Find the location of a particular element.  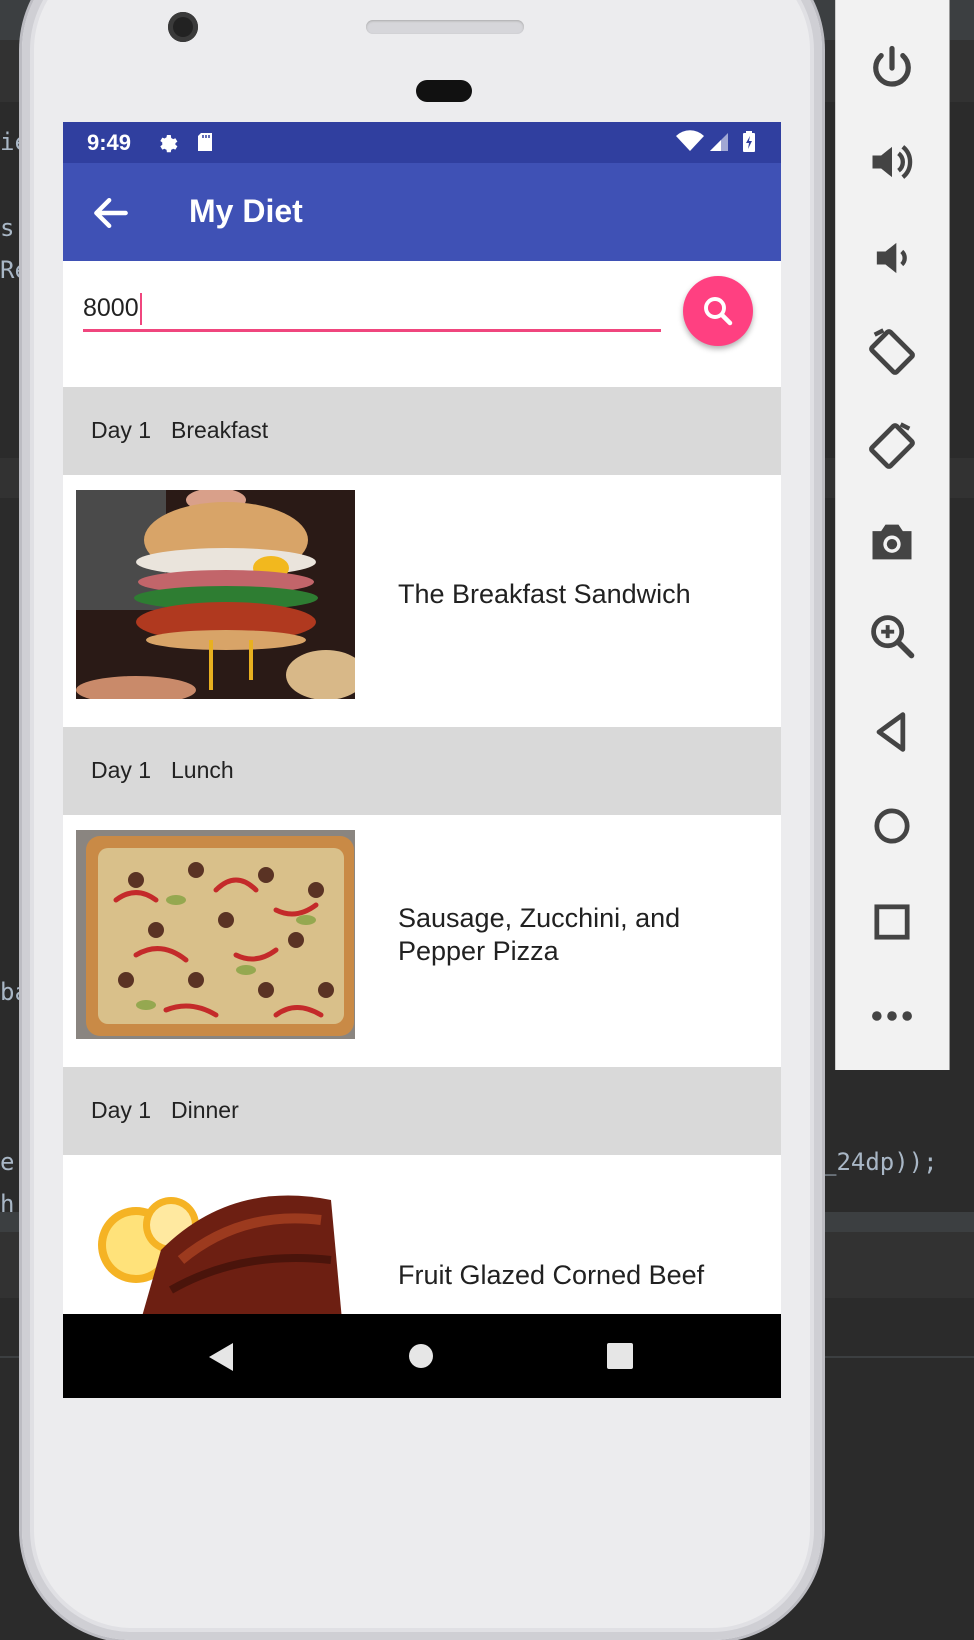

search-area is located at coordinates (422, 324).